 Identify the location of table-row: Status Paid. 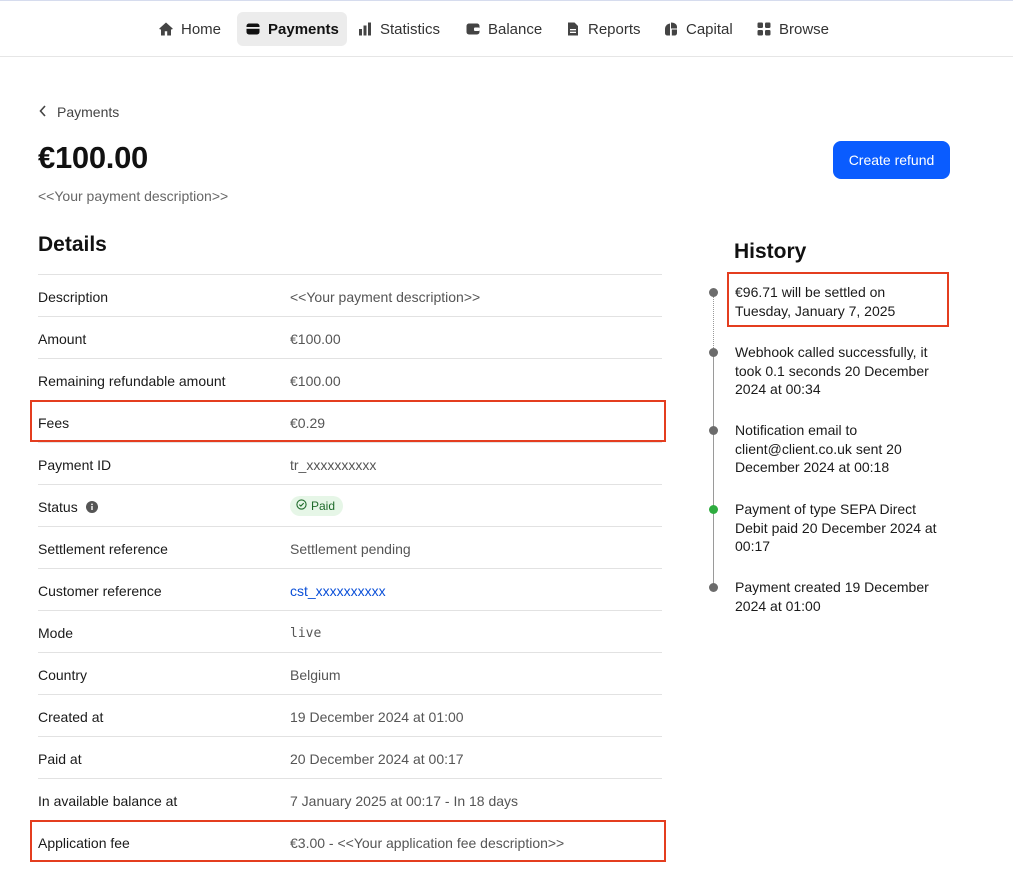
(350, 505).